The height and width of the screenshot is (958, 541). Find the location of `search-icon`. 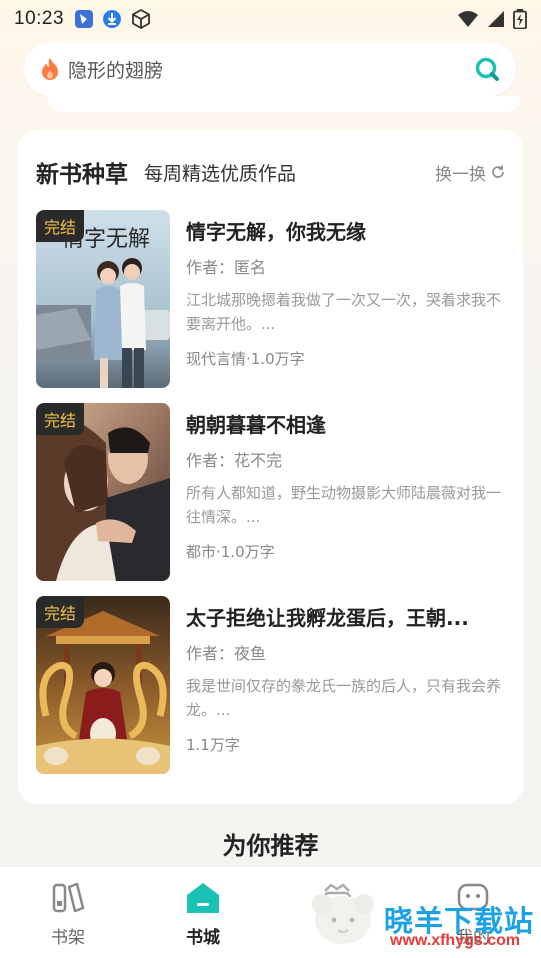

search-icon is located at coordinates (487, 69).